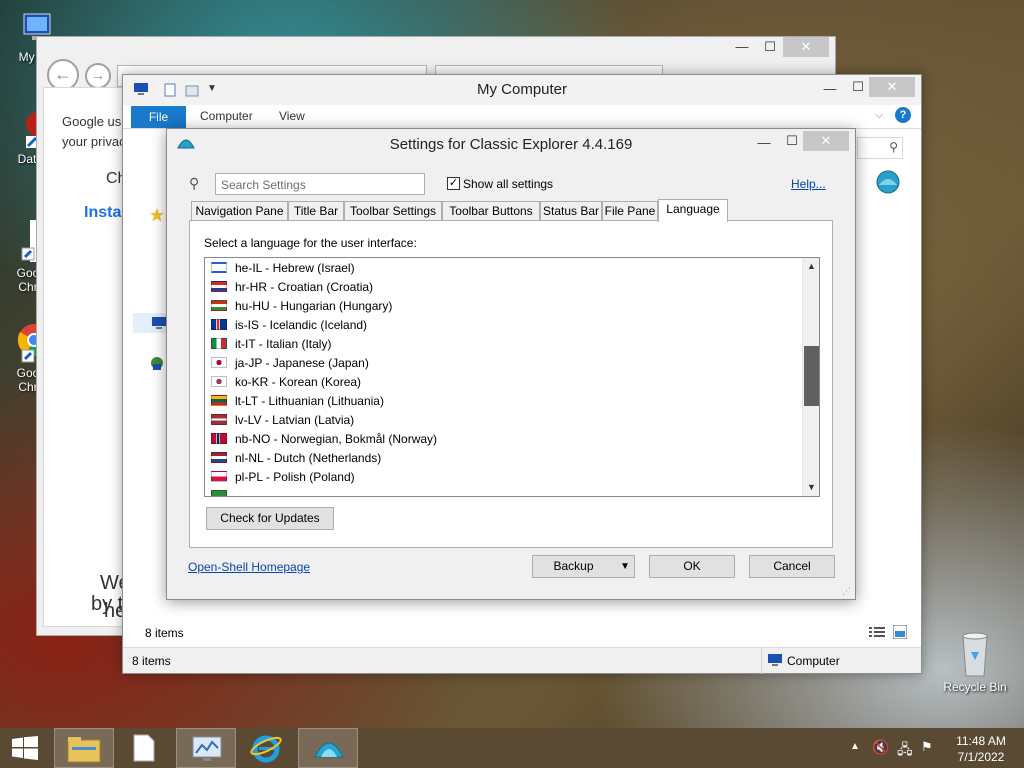  I want to click on tab-toolbar-settings: Toolbar Settings, so click(393, 211).